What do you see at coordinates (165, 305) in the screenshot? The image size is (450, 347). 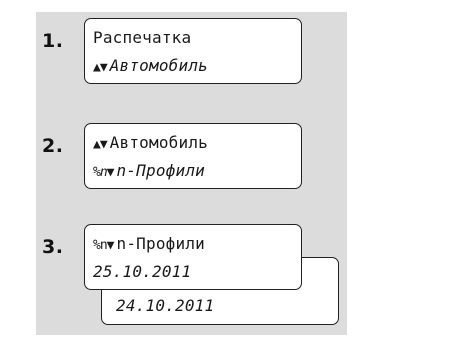 I see `display-line-3: 24.10.2011` at bounding box center [165, 305].